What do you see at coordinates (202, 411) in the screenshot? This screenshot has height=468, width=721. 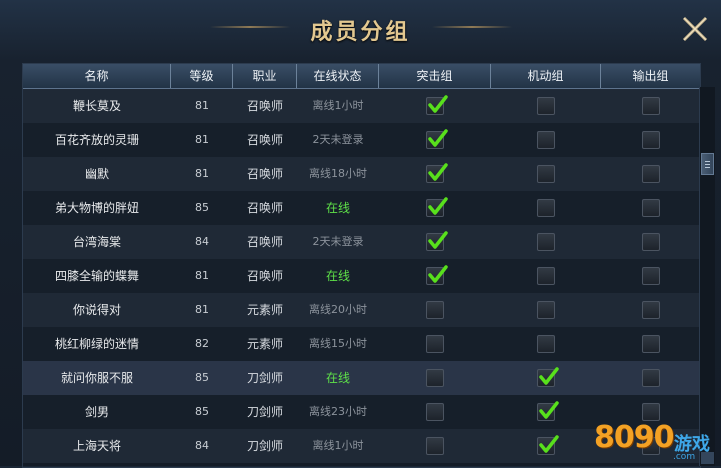 I see `member-level: 85` at bounding box center [202, 411].